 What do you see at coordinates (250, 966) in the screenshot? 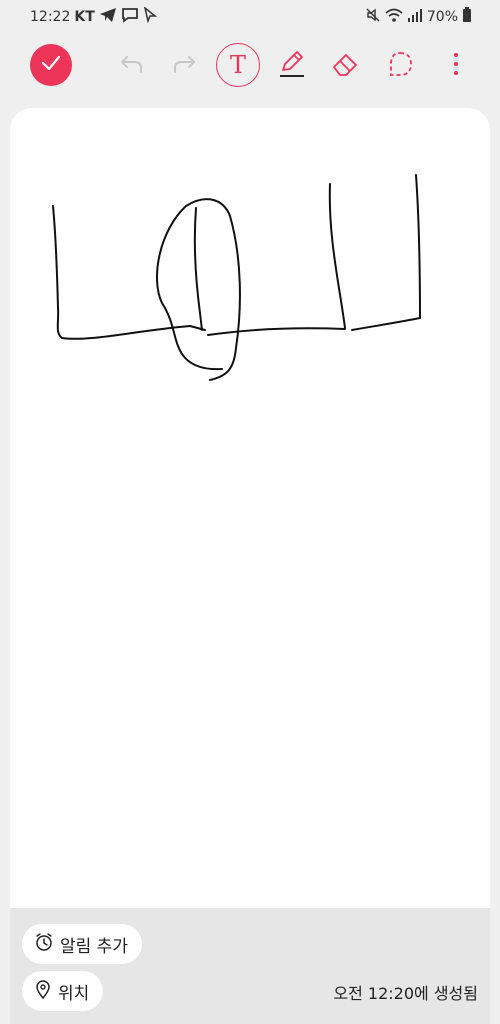
I see `bottom-panel: 알림 추가 위치 오전 12:20에 생성됨` at bounding box center [250, 966].